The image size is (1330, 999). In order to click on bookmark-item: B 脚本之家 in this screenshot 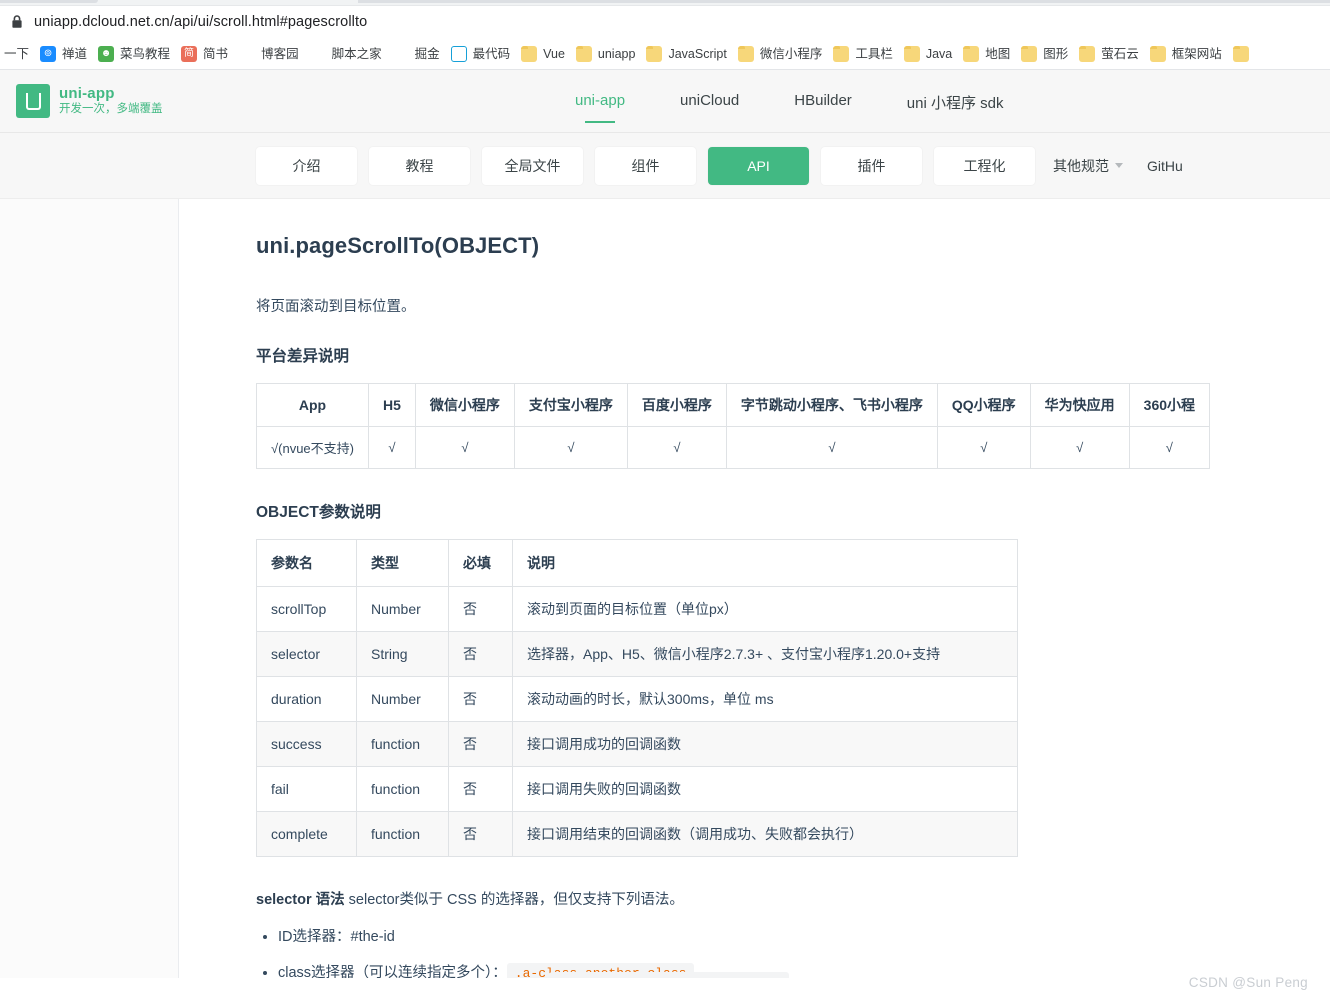, I will do `click(347, 54)`.